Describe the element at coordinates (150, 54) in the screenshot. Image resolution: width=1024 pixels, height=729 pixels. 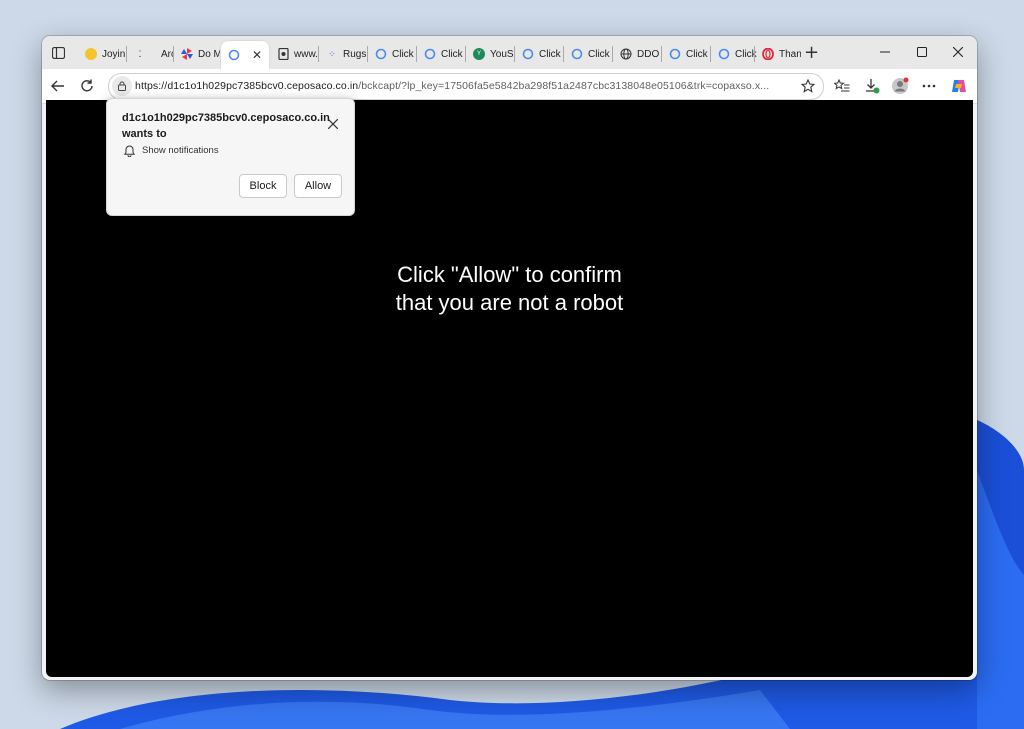
I see `tab-aron: ⁚ Aron` at that location.